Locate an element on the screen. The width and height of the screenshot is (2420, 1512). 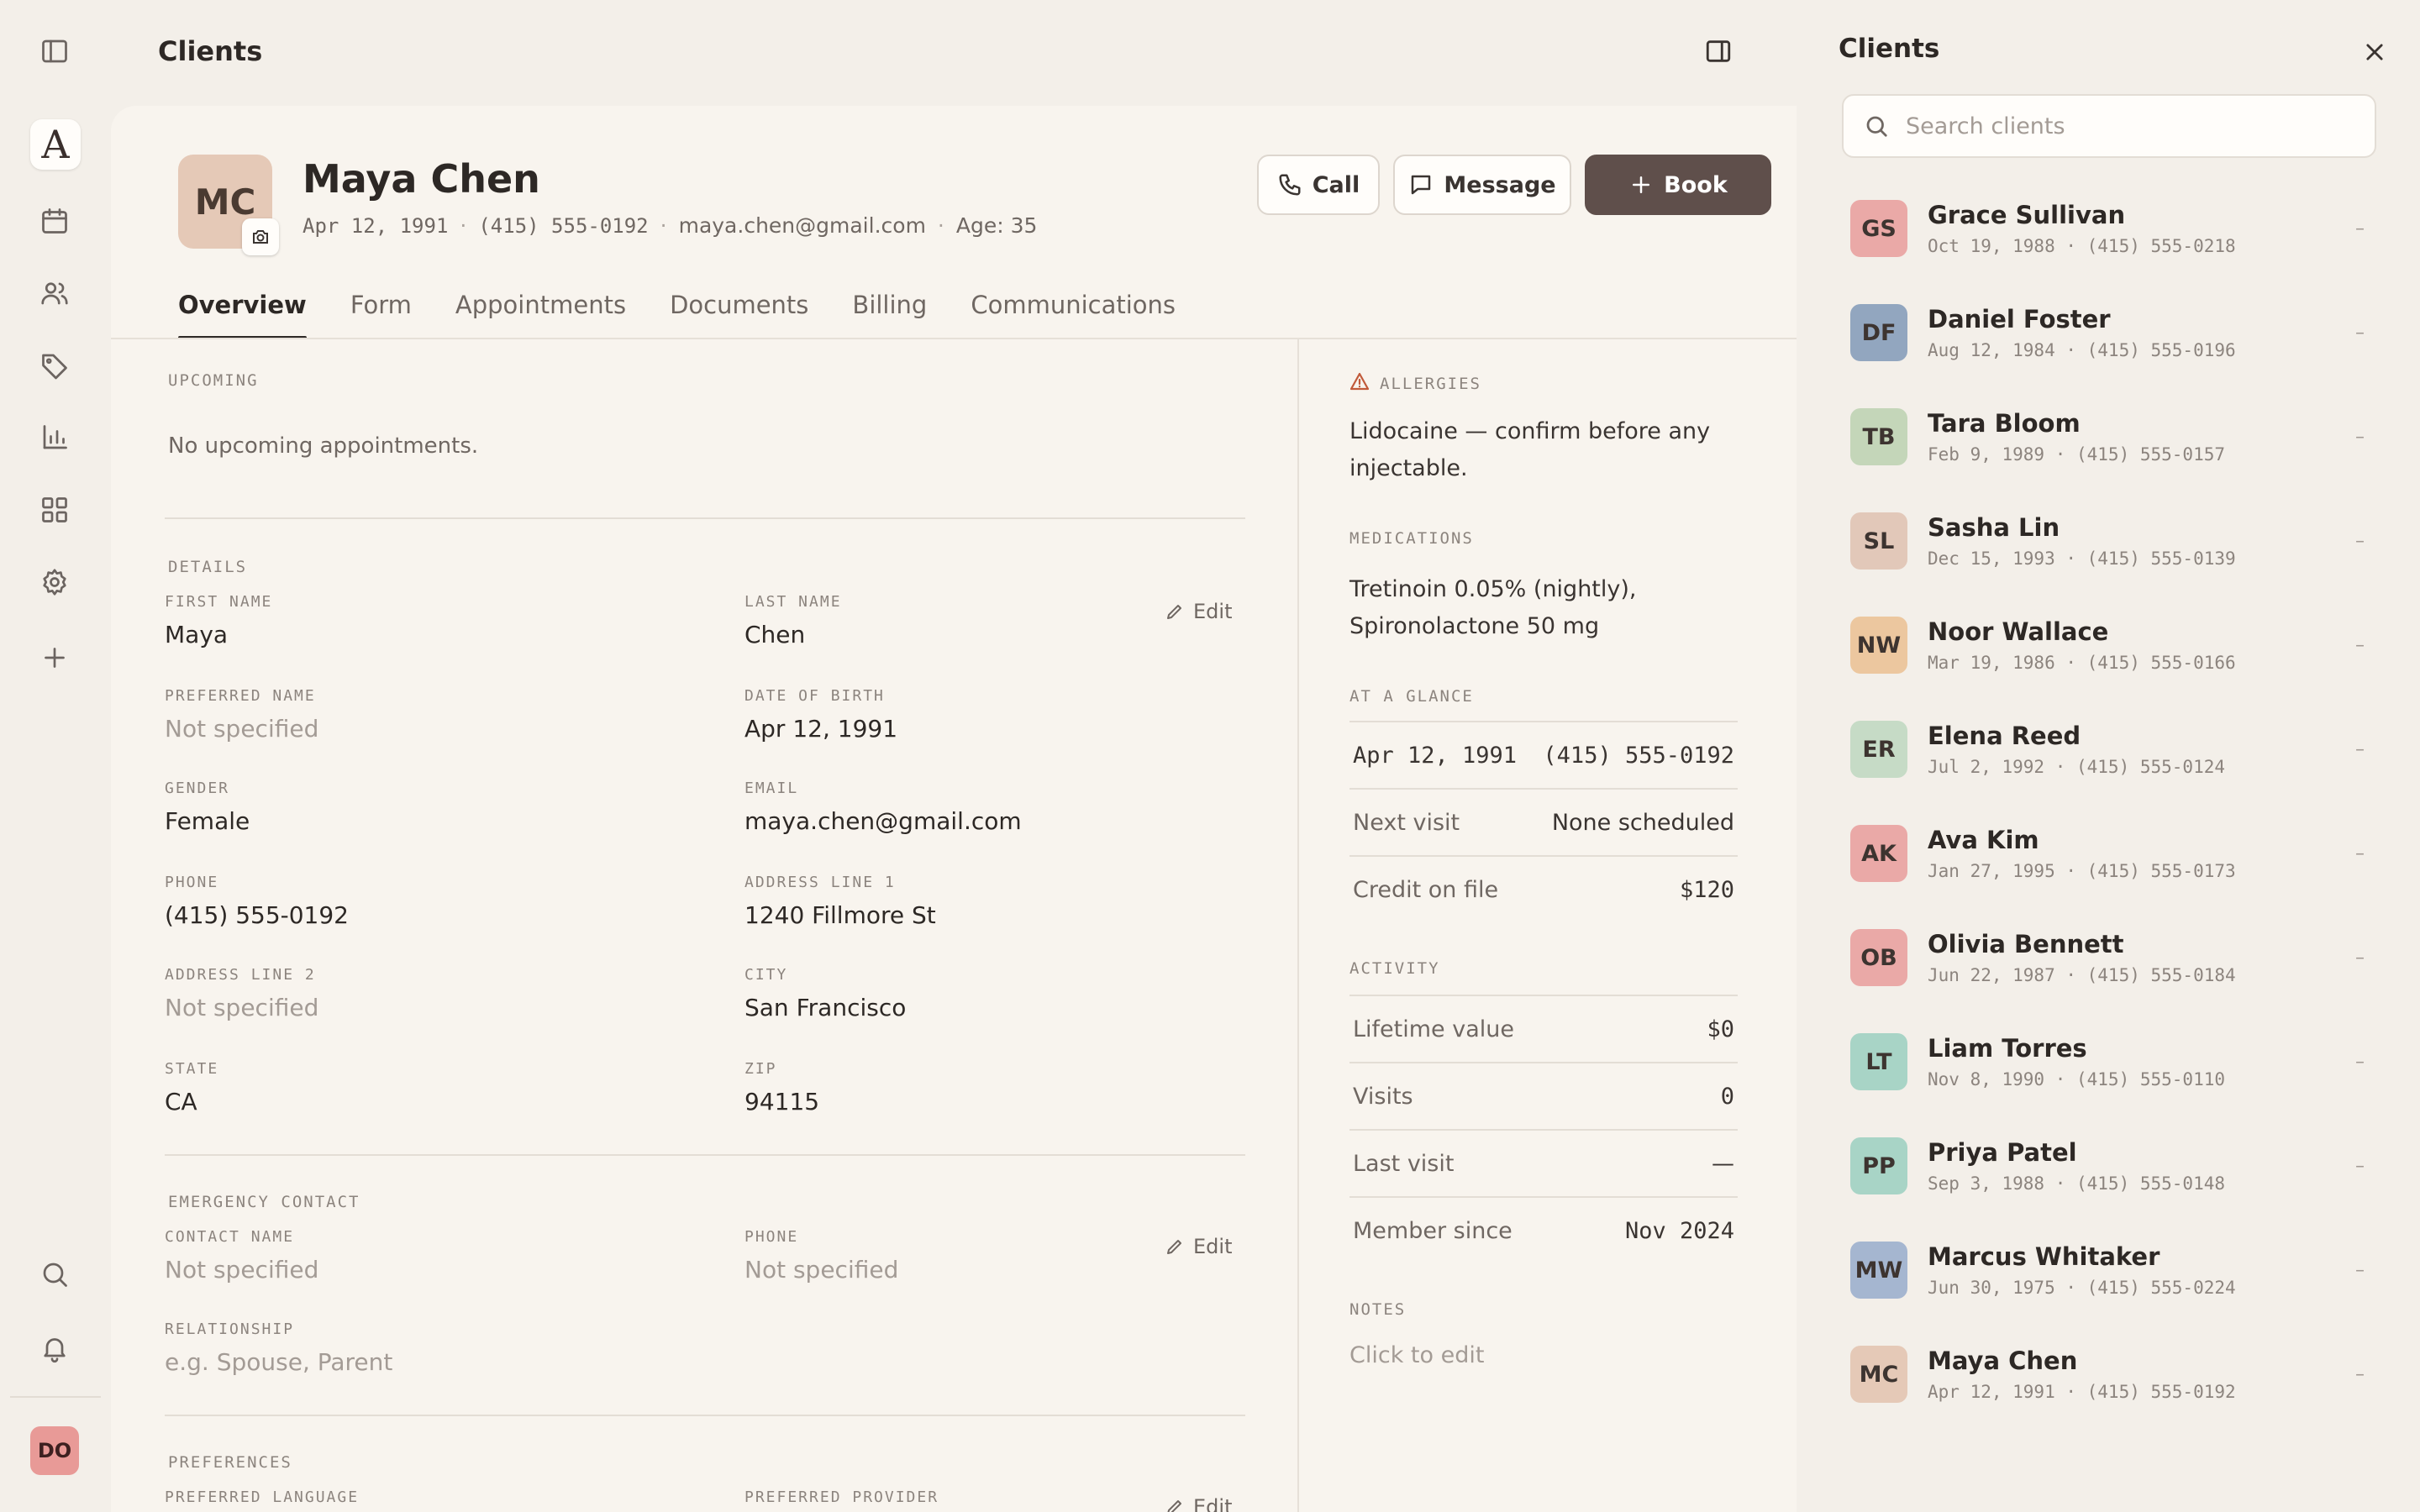
client-info: Elena Reed Jul 2, 1992 · (415) 555-0124 is located at coordinates (2142, 749).